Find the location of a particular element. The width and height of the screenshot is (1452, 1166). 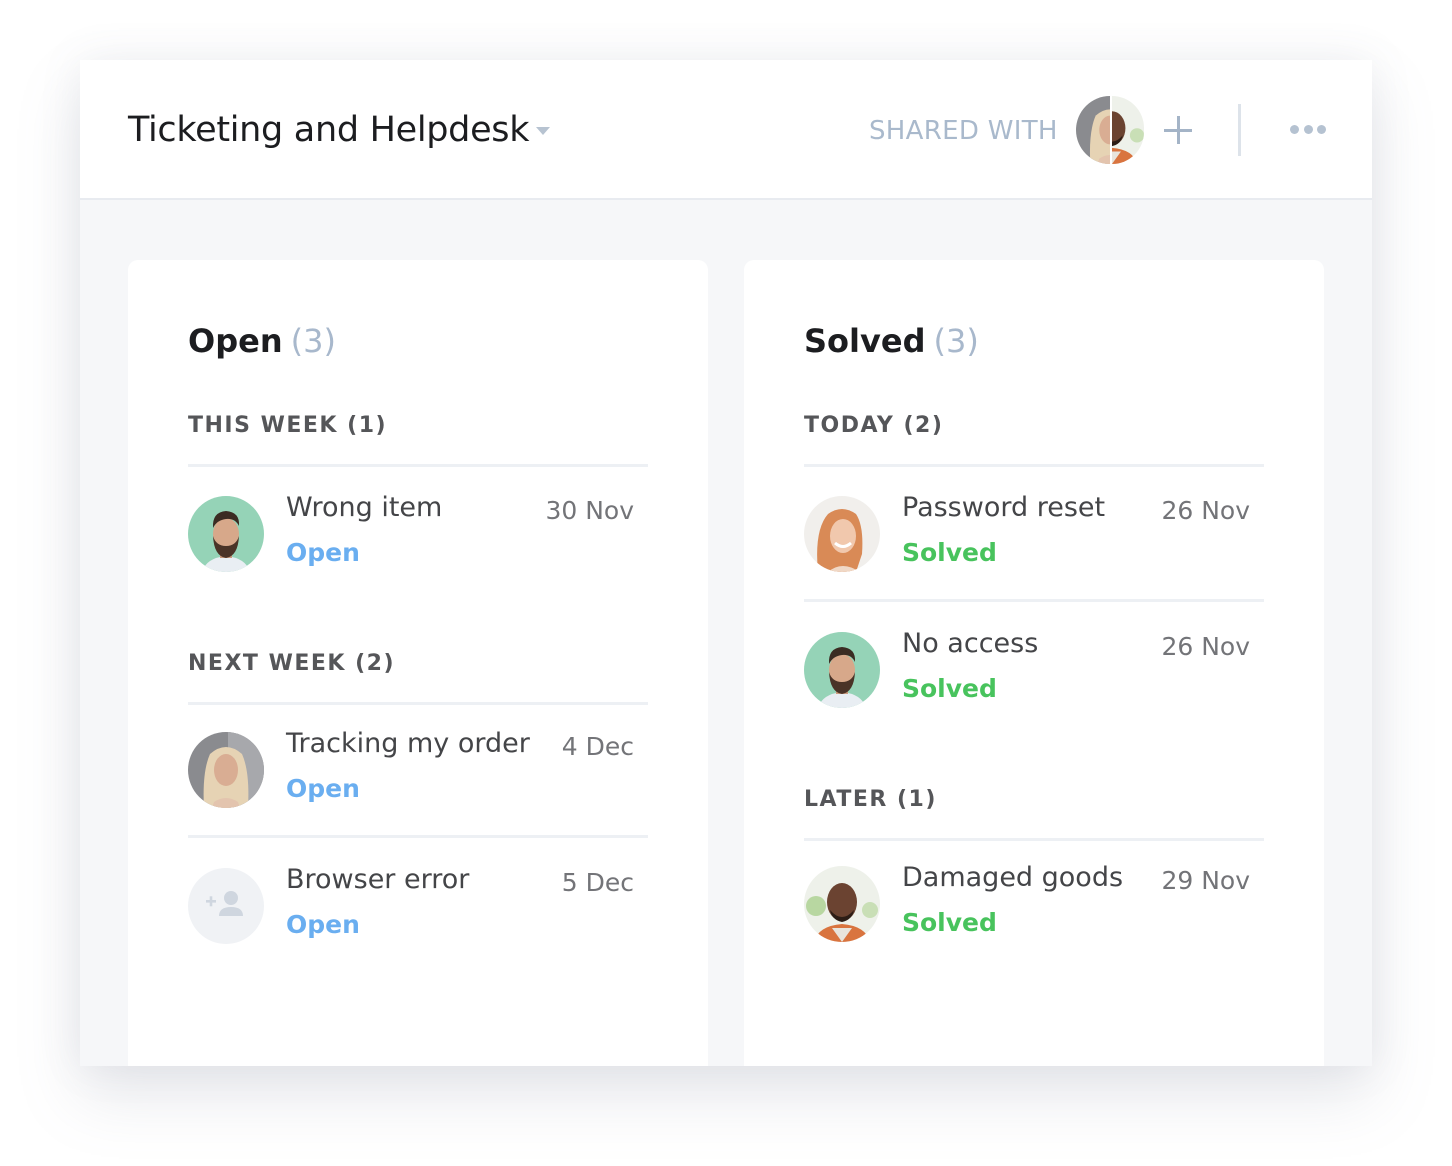

ticket-title: Tracking my order is located at coordinates (408, 743).